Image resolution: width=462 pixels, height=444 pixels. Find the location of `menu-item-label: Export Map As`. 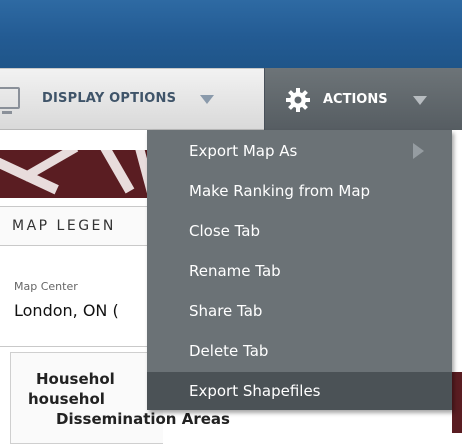

menu-item-label: Export Map As is located at coordinates (243, 151).